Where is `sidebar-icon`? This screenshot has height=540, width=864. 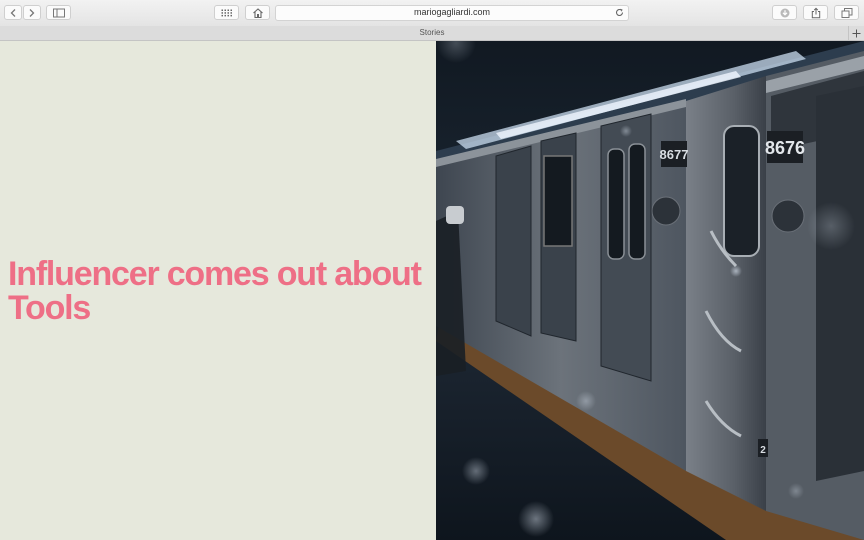
sidebar-icon is located at coordinates (58, 12).